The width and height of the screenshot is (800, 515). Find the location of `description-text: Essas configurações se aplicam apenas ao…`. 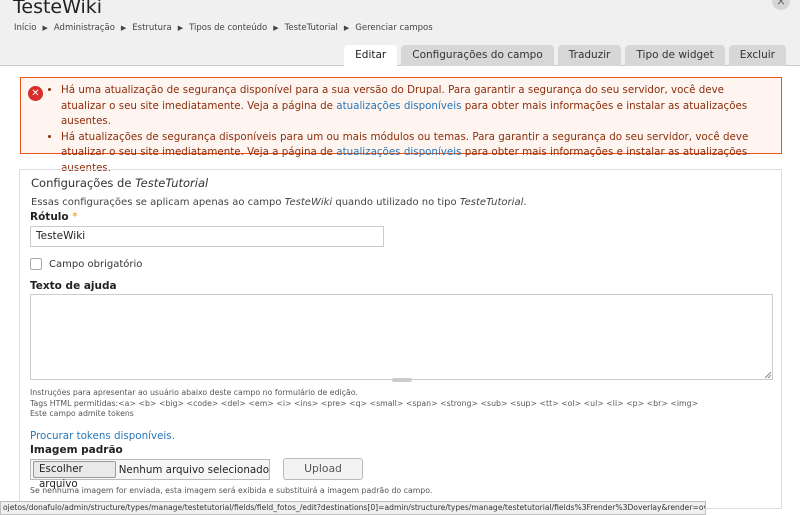

description-text: Essas configurações se aplicam apenas ao… is located at coordinates (158, 202).